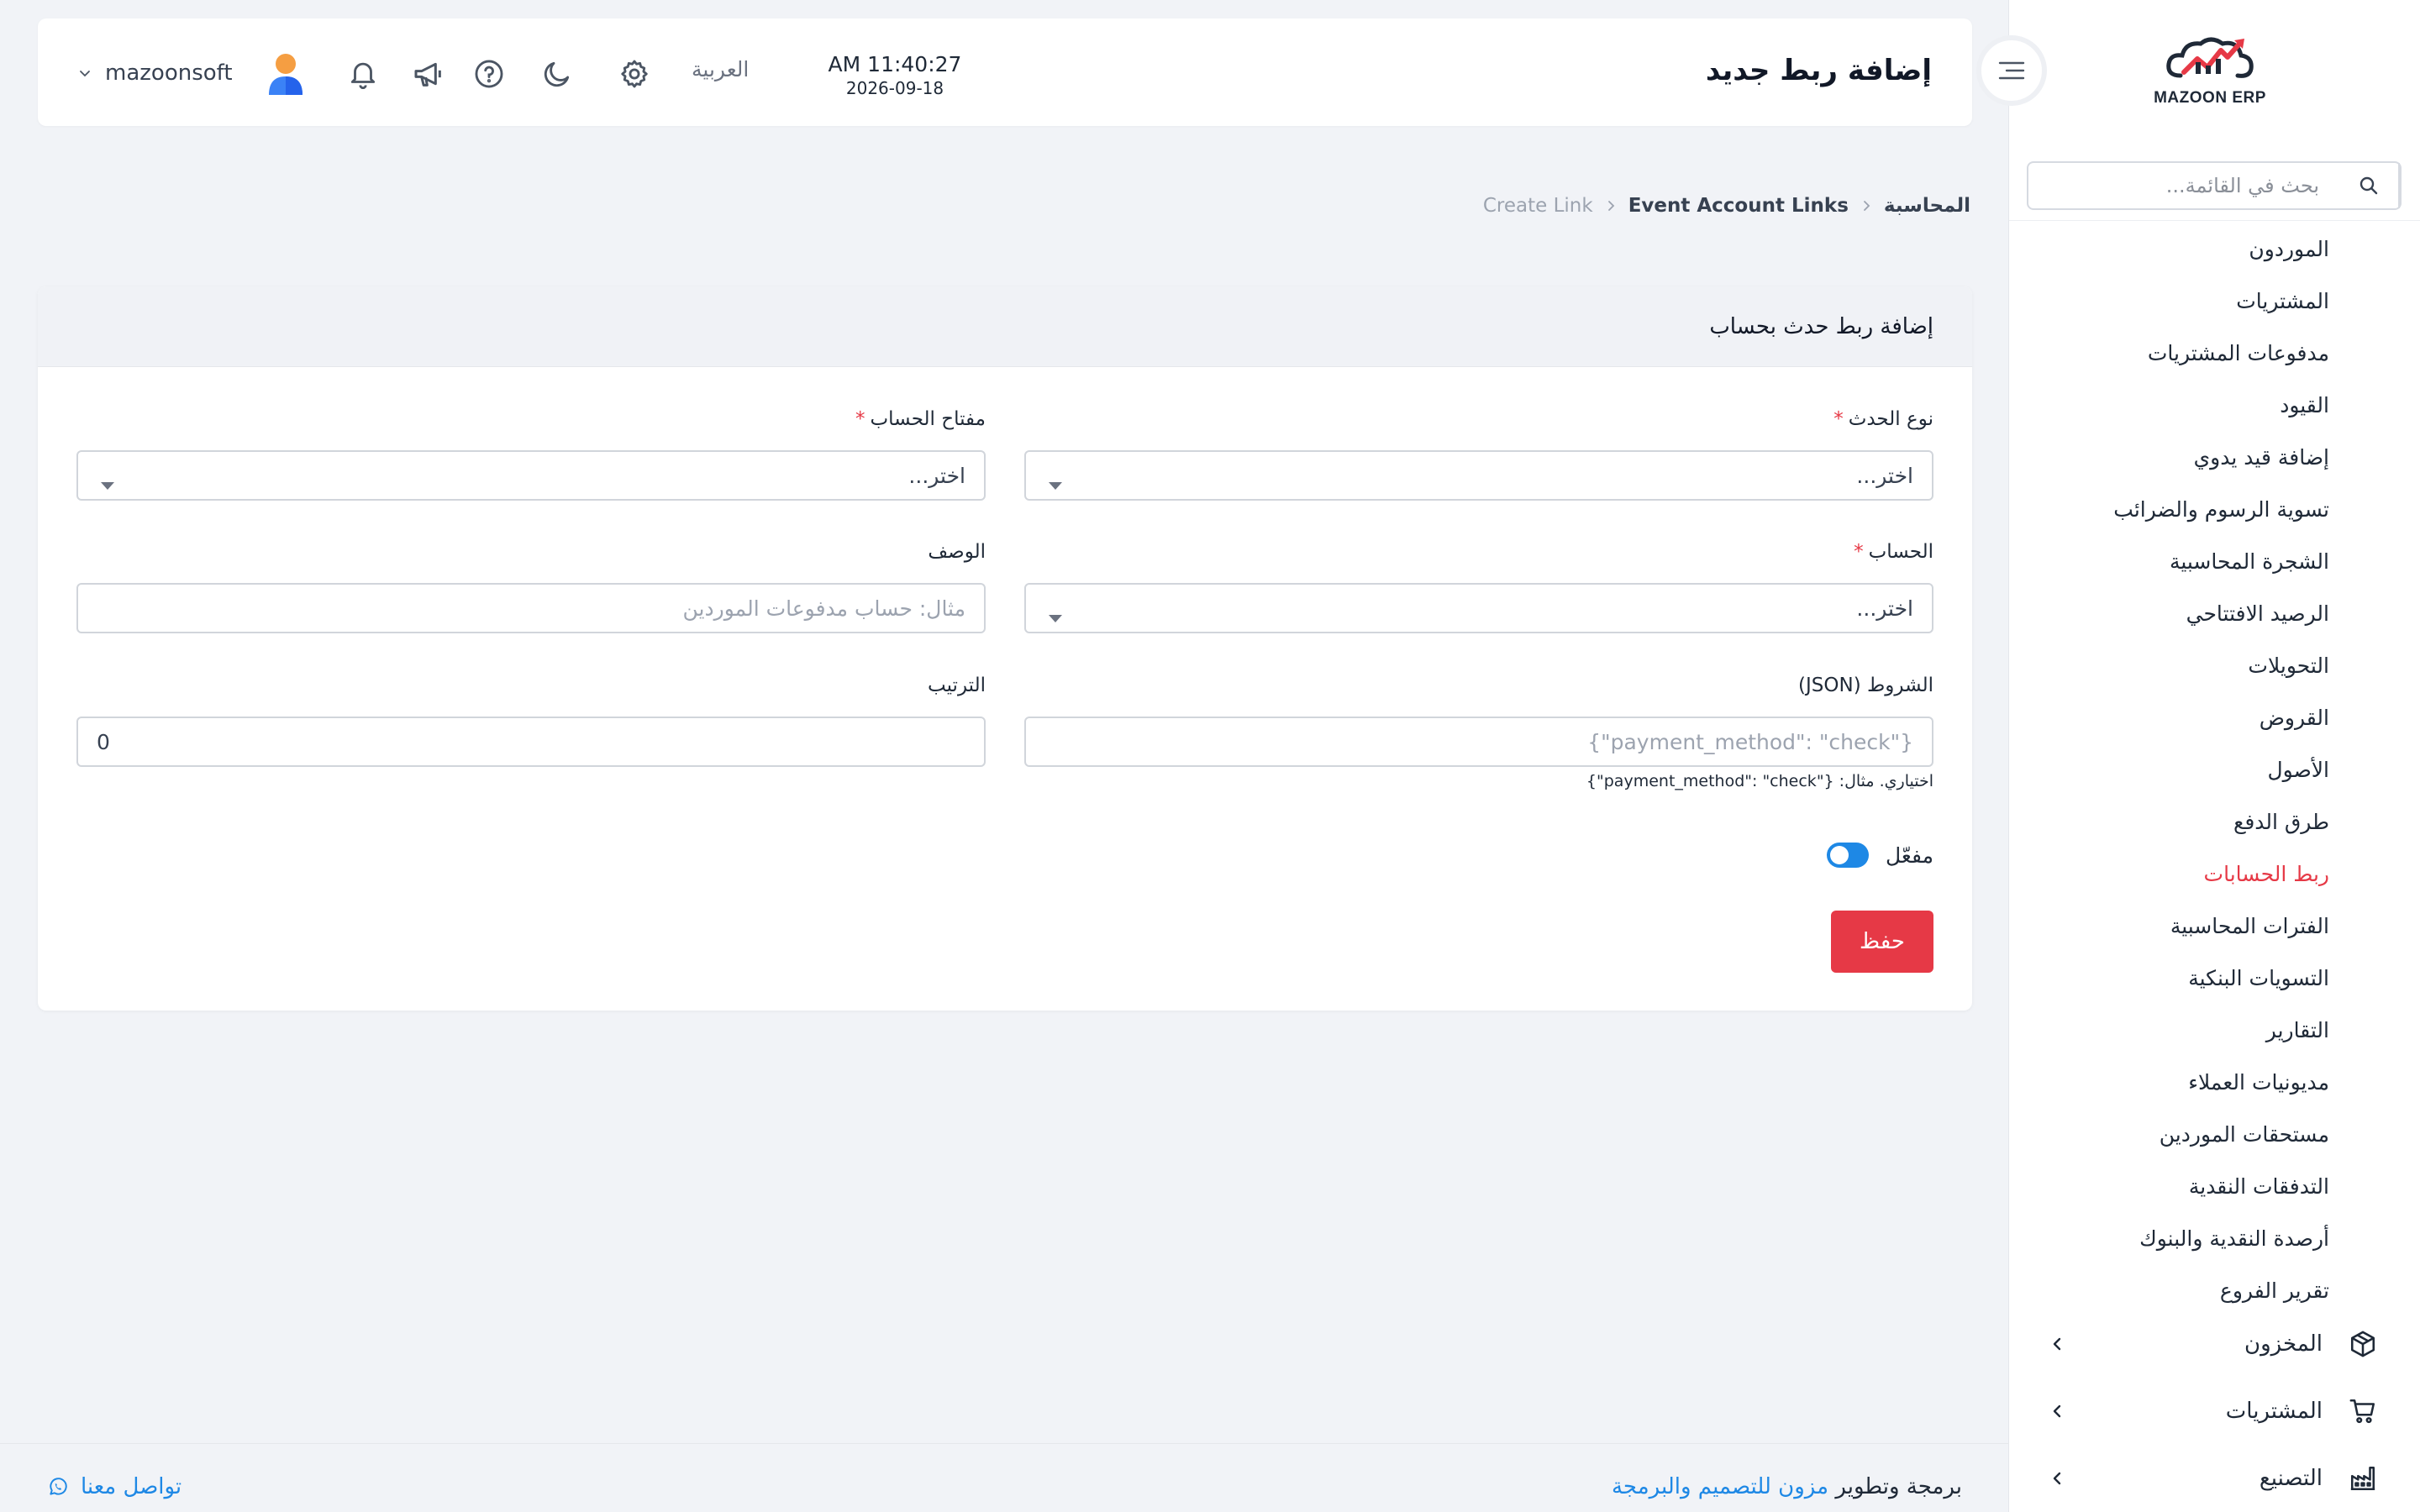 This screenshot has width=2420, height=1512. Describe the element at coordinates (1909, 855) in the screenshot. I see `enabled-label: مفعّل` at that location.